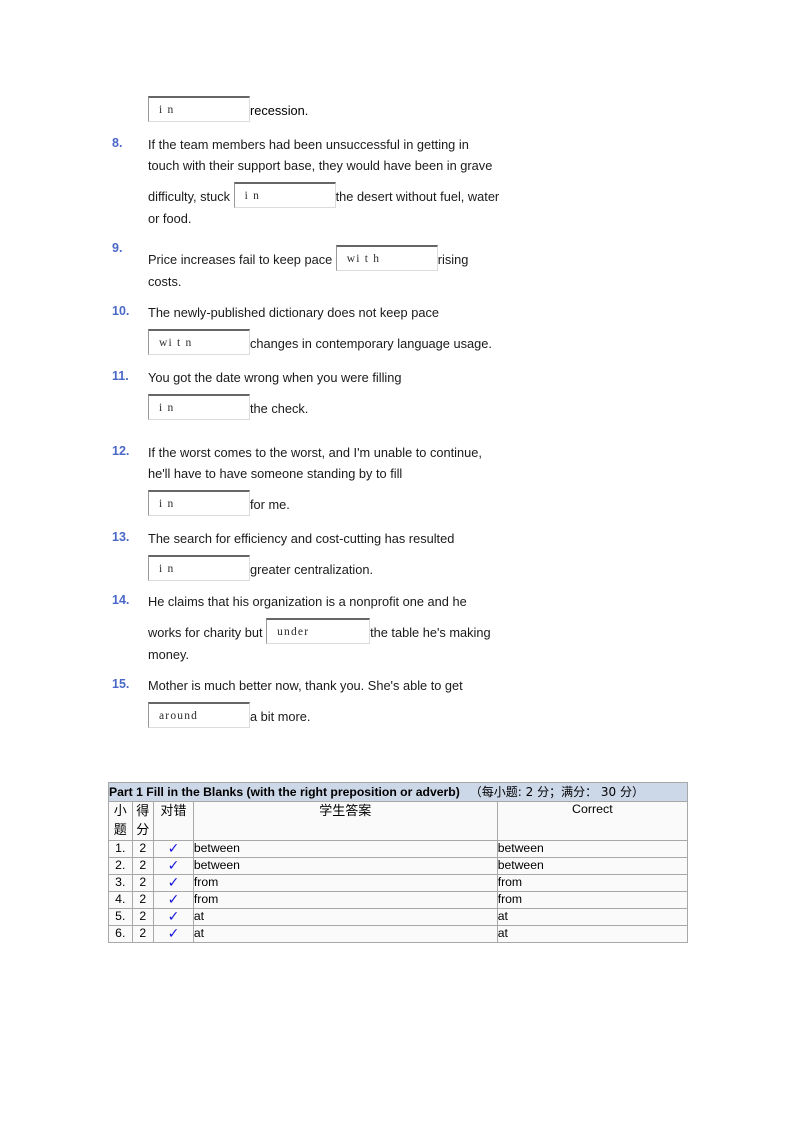  Describe the element at coordinates (420, 407) in the screenshot. I see `question-line-with-blank: i n the check.` at that location.